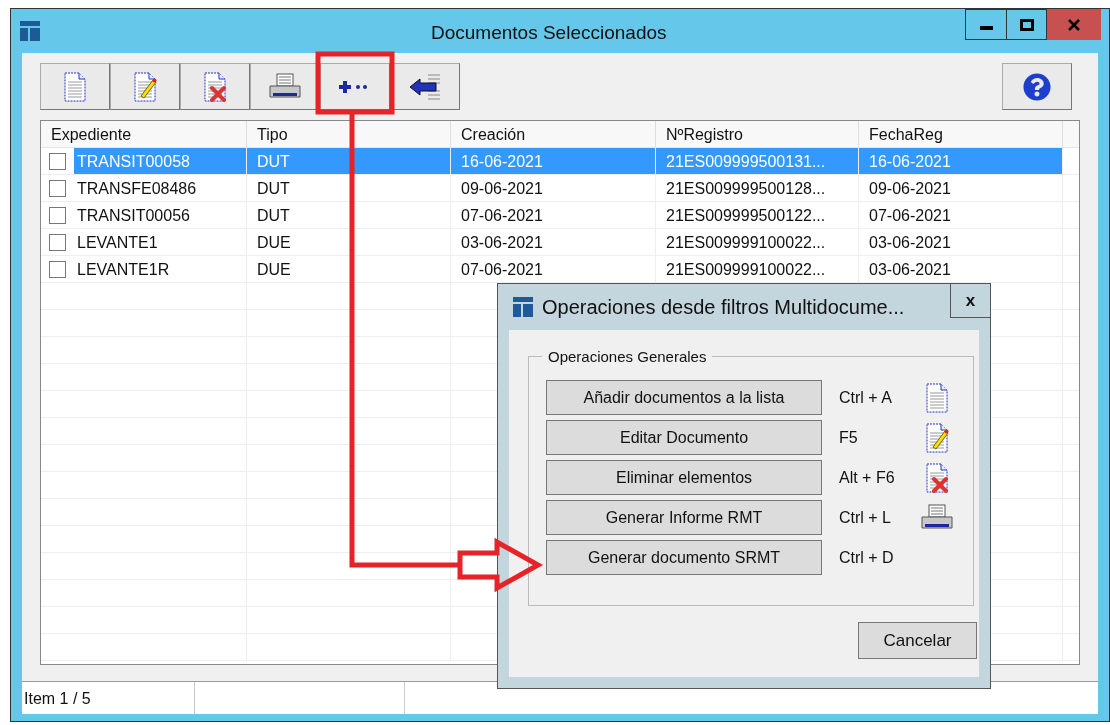  What do you see at coordinates (684, 557) in the screenshot?
I see `operation-button: Generar documento SRMT` at bounding box center [684, 557].